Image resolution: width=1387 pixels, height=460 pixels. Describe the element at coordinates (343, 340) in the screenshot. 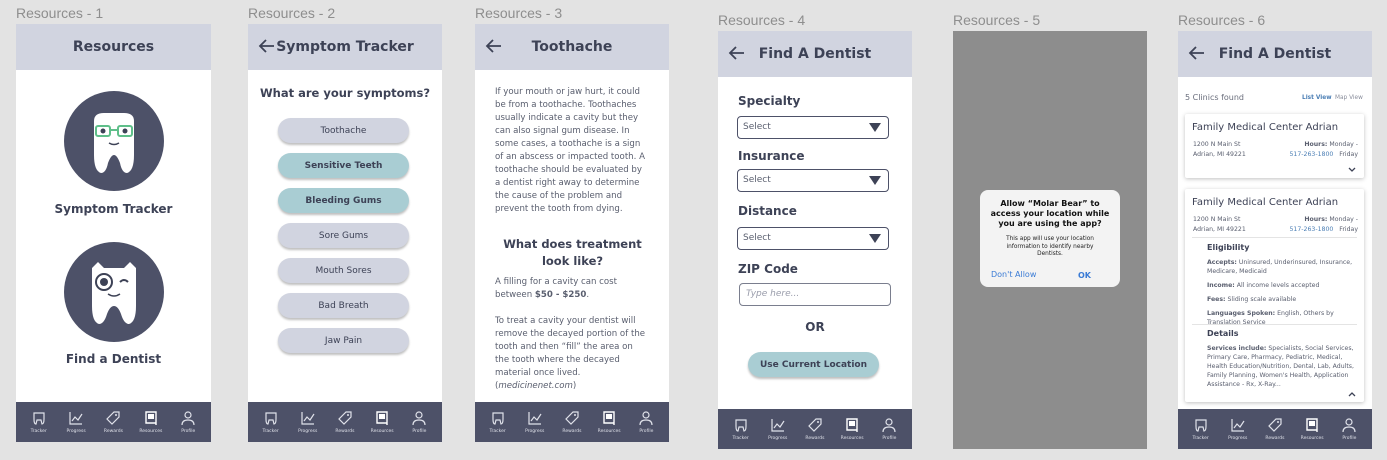

I see `symptom-jaw-pain: Jaw Pain` at that location.